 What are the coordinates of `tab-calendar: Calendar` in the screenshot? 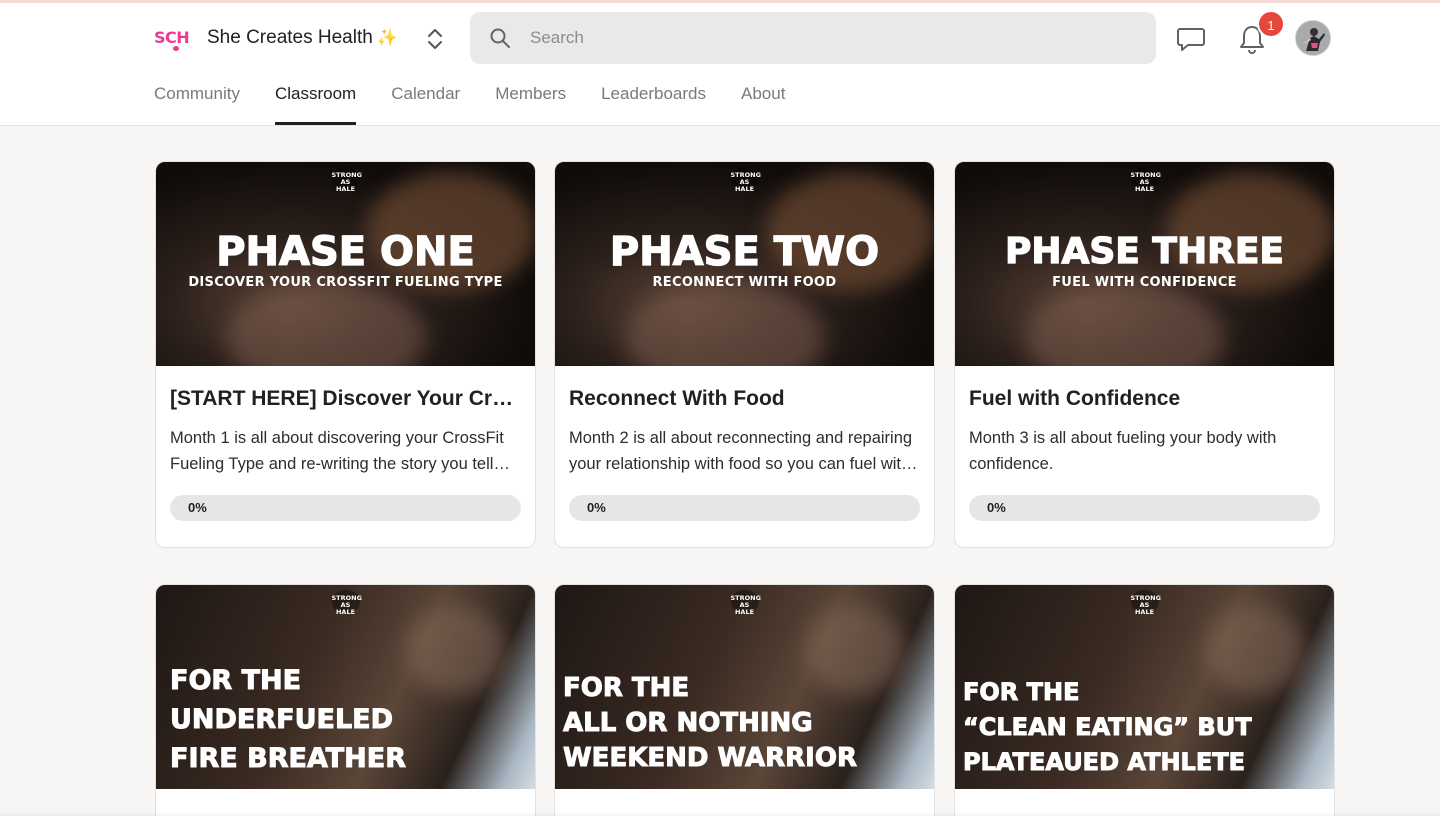 It's located at (425, 103).